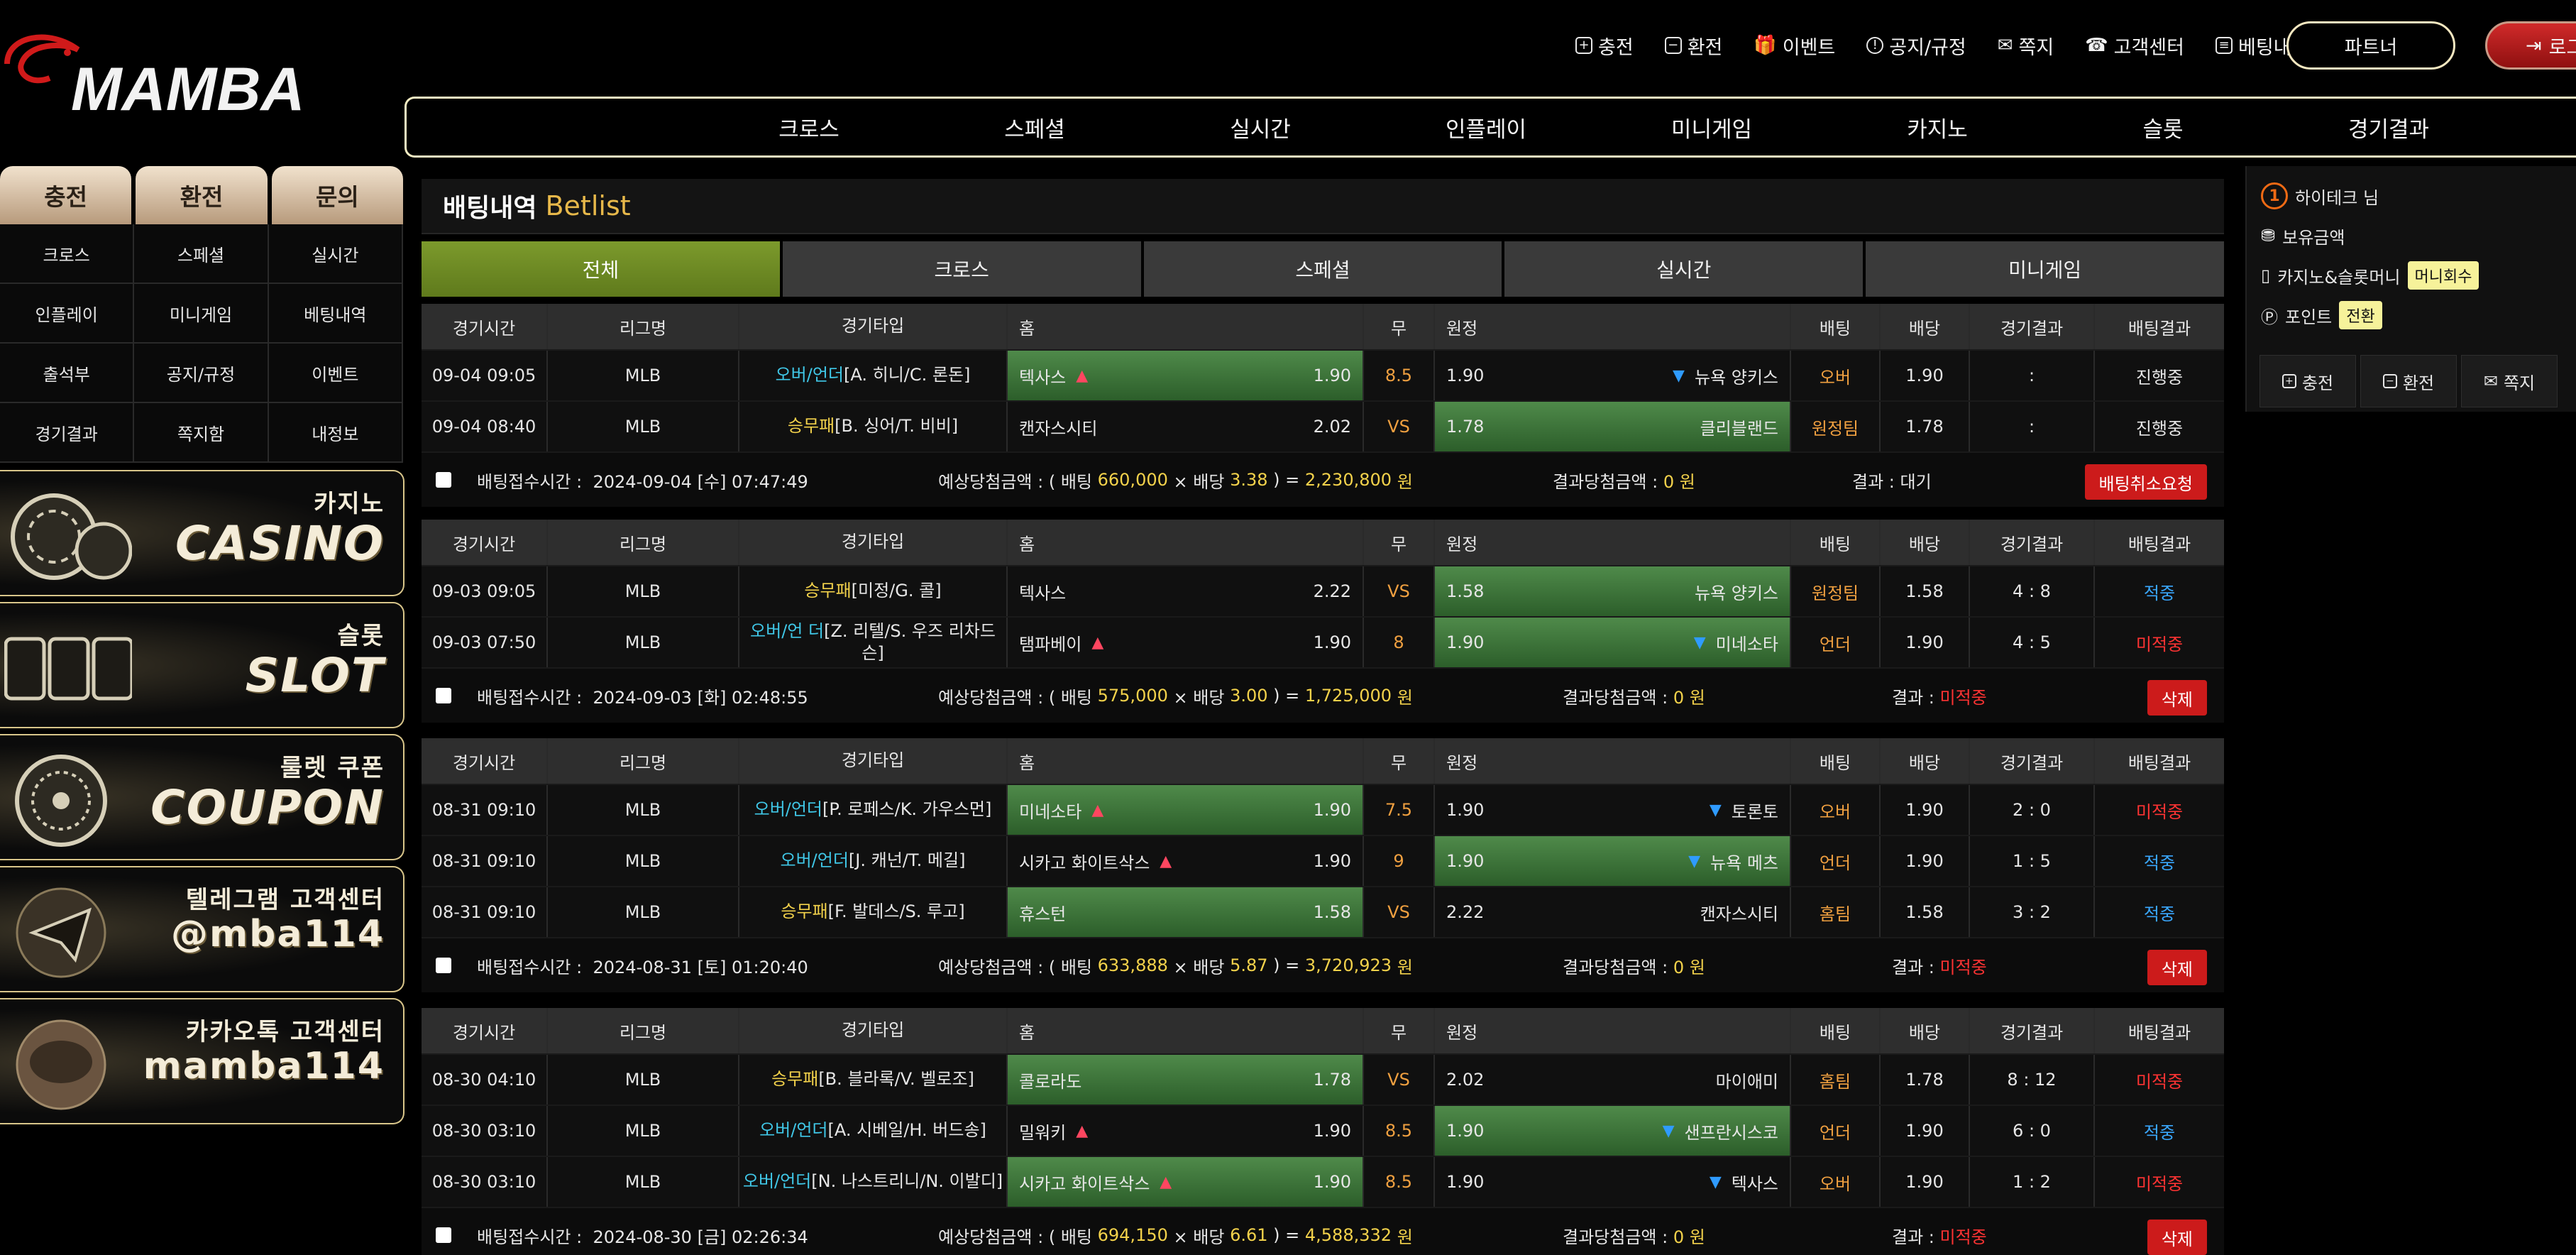 Image resolution: width=2576 pixels, height=1255 pixels. Describe the element at coordinates (1399, 810) in the screenshot. I see `draw-value: 7.5` at that location.